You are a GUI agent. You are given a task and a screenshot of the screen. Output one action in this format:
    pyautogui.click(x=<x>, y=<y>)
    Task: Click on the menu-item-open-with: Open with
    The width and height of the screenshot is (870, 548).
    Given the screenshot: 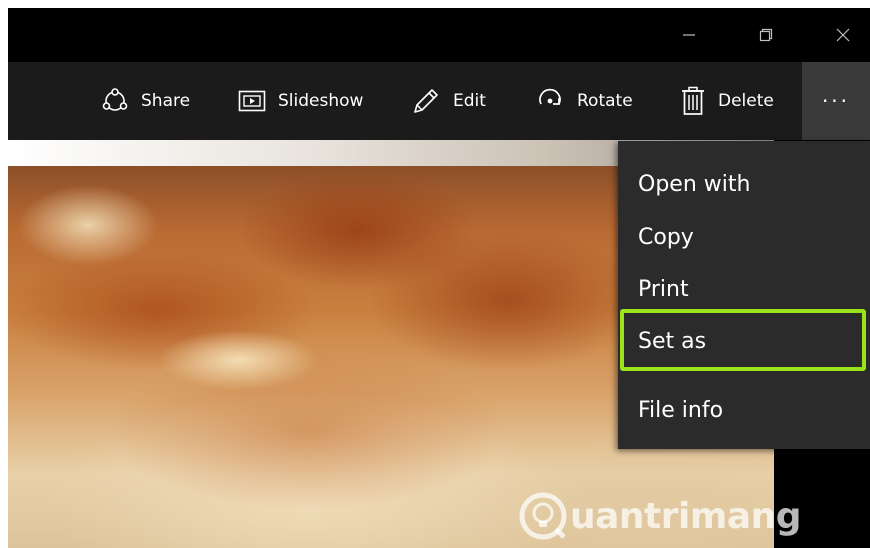 What is the action you would take?
    pyautogui.click(x=744, y=184)
    